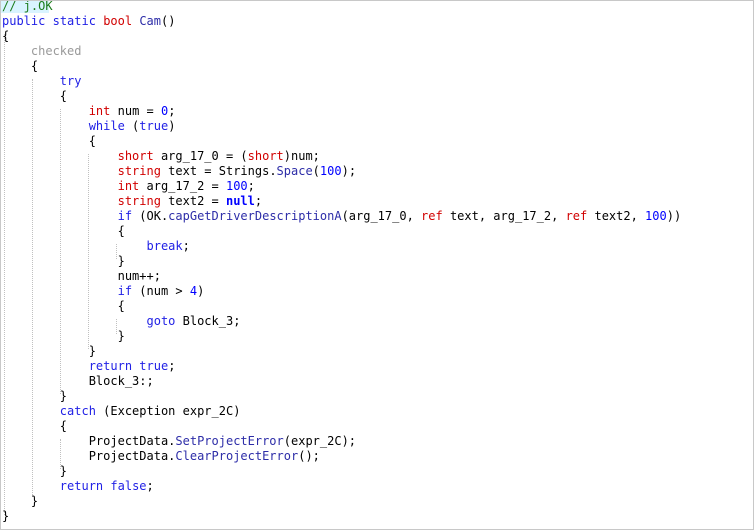  Describe the element at coordinates (24, 21) in the screenshot. I see `code-token: public` at that location.